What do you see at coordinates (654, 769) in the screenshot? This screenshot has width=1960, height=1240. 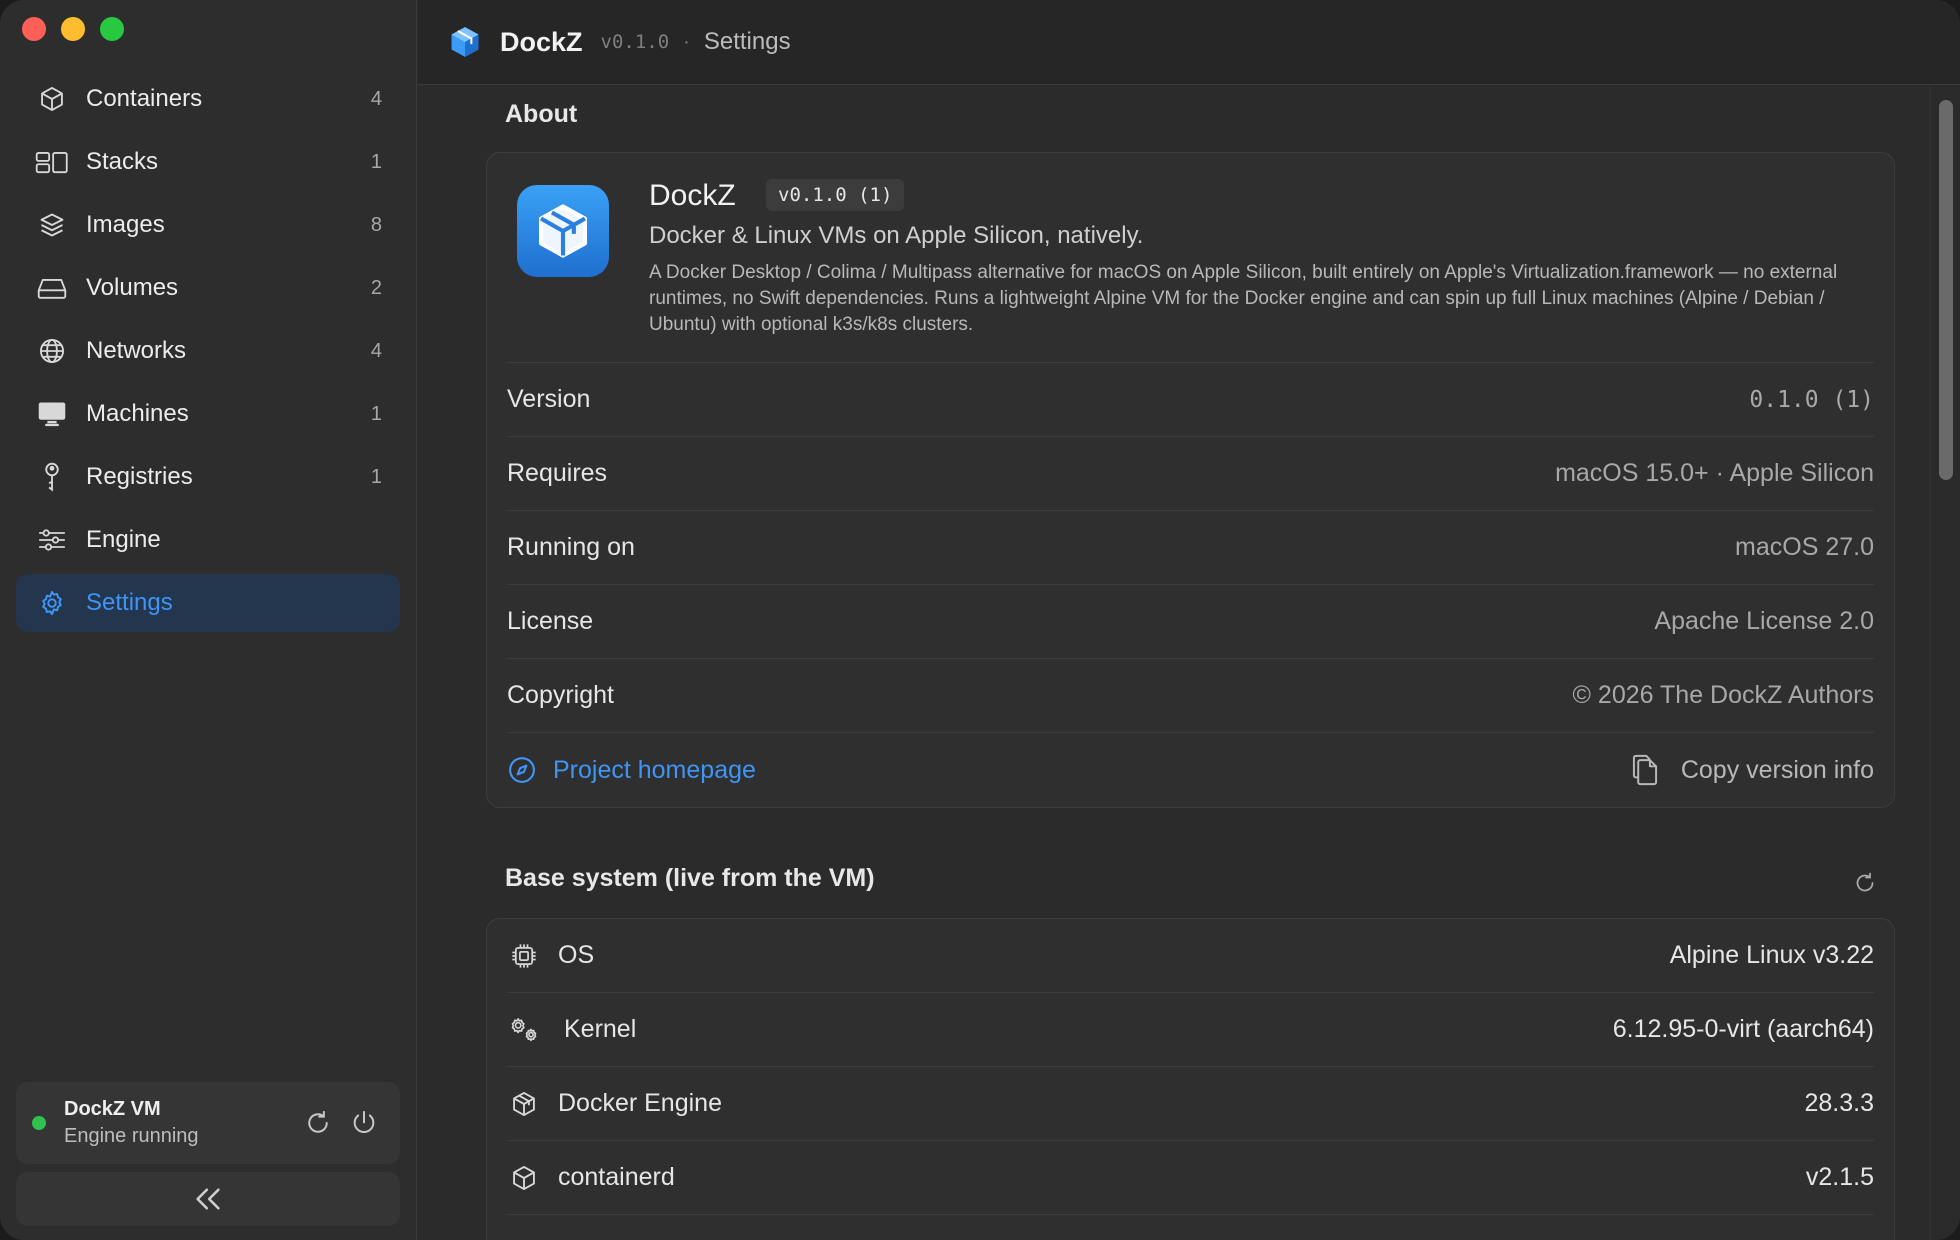 I see `project-homepage-label: Project homepage` at bounding box center [654, 769].